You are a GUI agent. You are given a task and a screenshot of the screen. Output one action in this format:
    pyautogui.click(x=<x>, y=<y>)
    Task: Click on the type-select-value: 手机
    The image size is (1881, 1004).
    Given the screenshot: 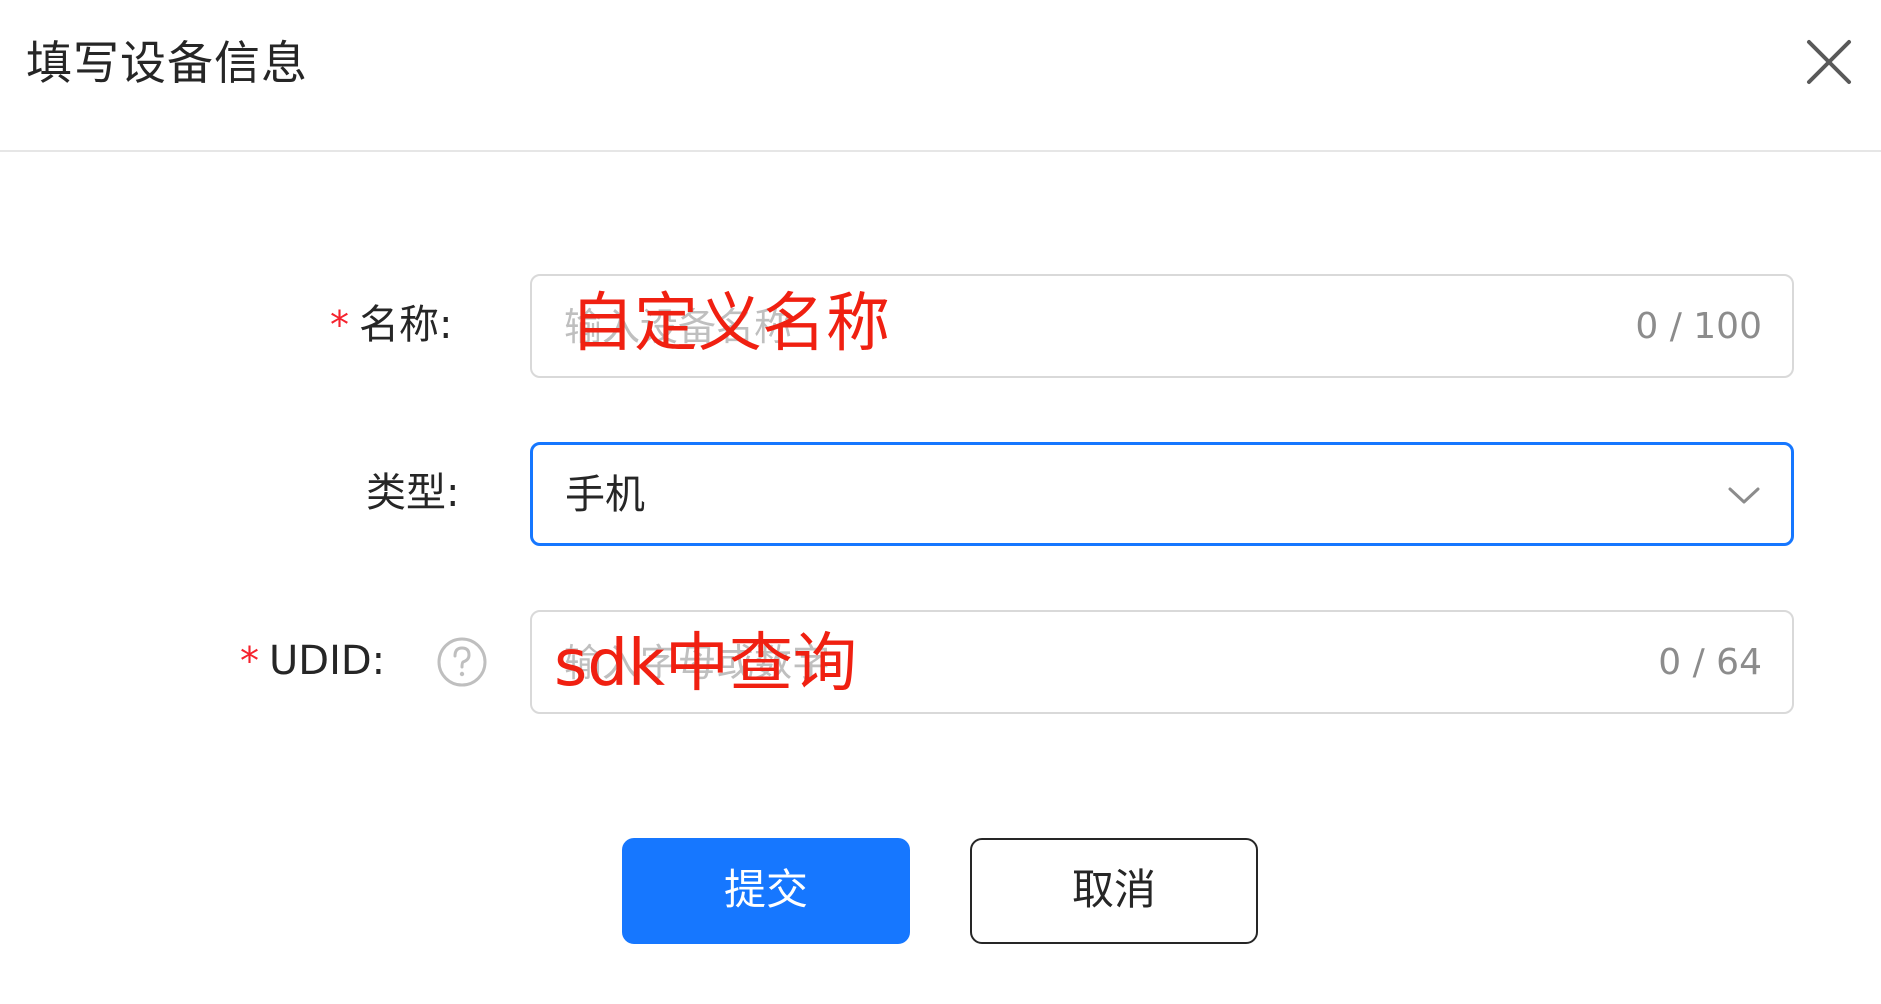 What is the action you would take?
    pyautogui.click(x=605, y=495)
    